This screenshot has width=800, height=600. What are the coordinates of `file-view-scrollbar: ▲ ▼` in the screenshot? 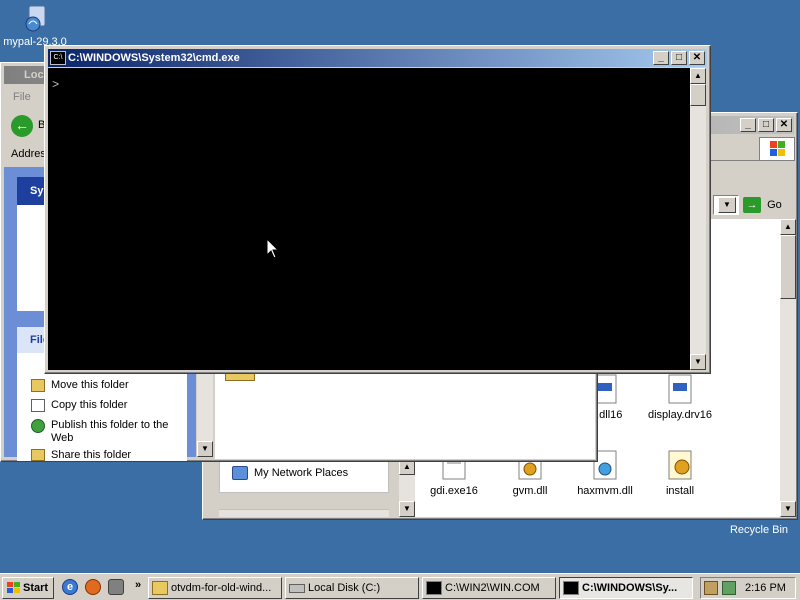 It's located at (788, 368).